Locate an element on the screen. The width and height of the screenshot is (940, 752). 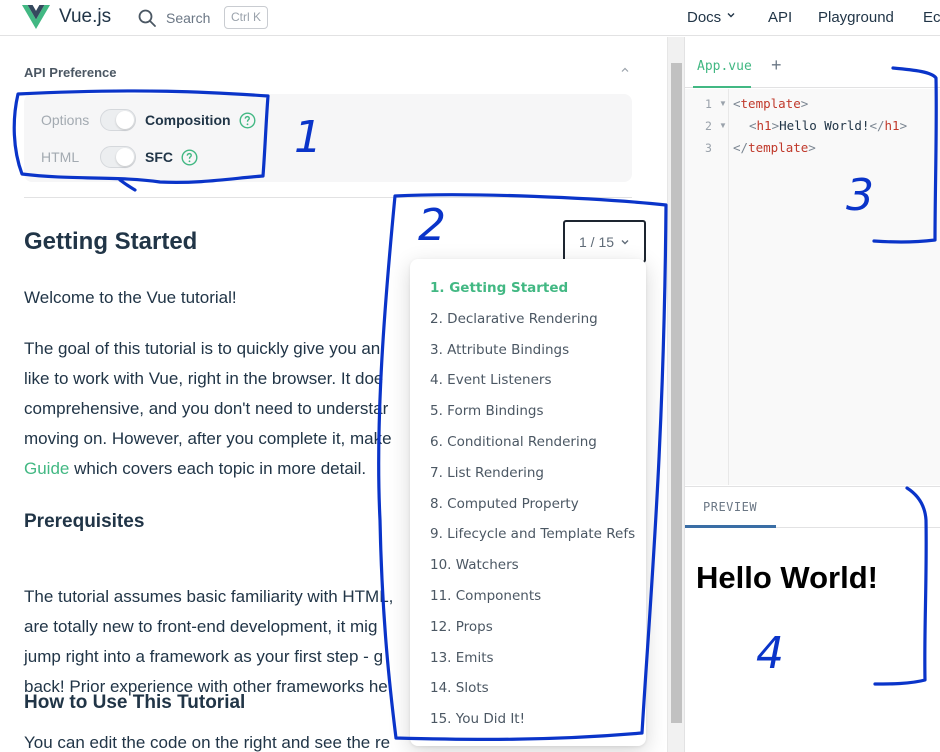
step-indicator: 1 / 15 is located at coordinates (596, 241).